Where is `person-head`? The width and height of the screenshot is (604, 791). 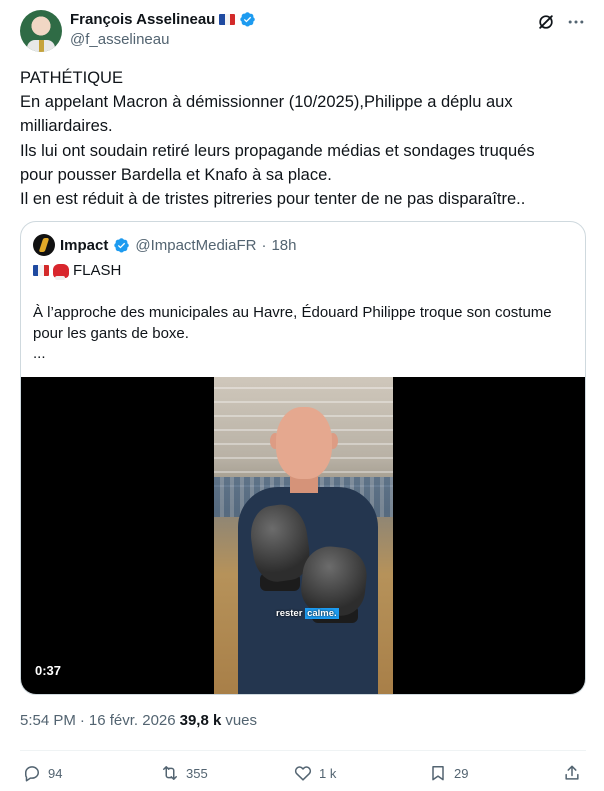
person-head is located at coordinates (304, 443).